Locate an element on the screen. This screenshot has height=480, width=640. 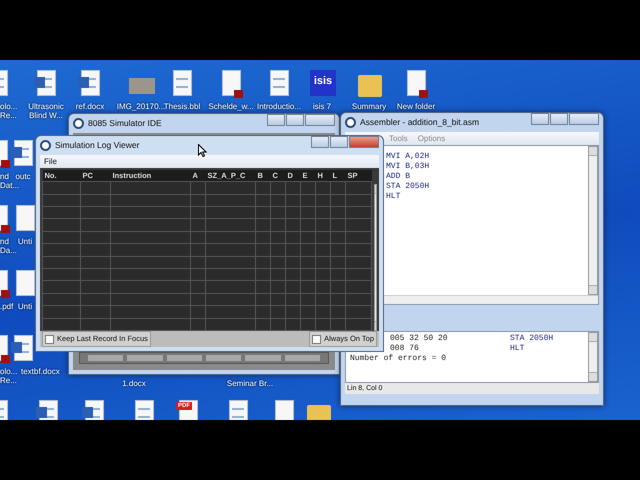
icon-label: ref.docx is located at coordinates (90, 106).